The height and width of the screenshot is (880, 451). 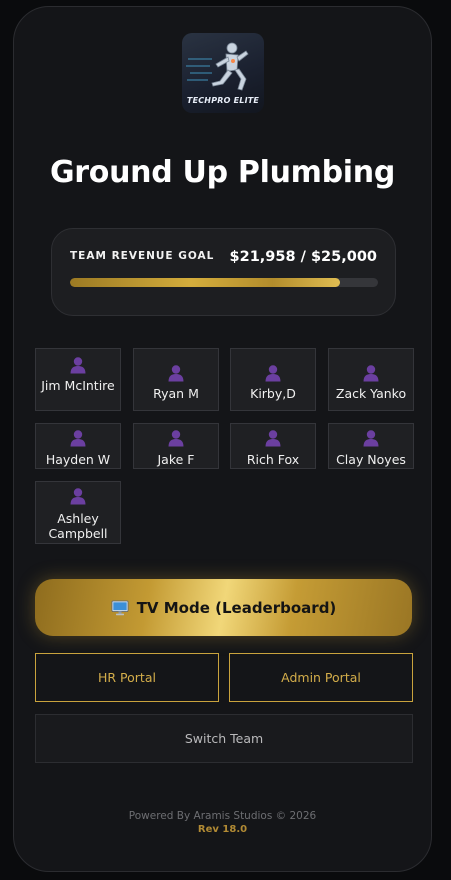 What do you see at coordinates (223, 100) in the screenshot?
I see `logo-text: TECHPRO ELITE` at bounding box center [223, 100].